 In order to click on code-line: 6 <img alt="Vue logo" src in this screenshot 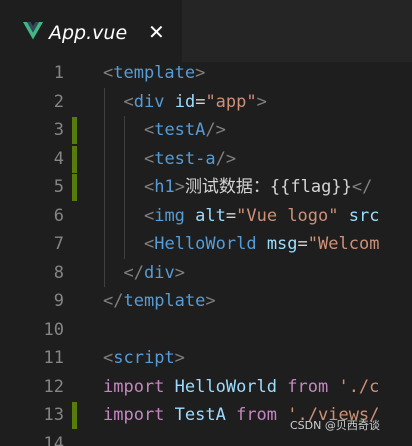, I will do `click(206, 216)`.